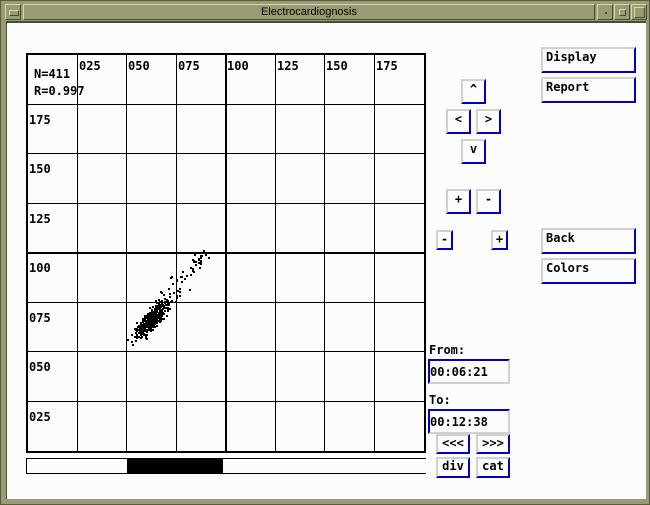 This screenshot has width=650, height=505. What do you see at coordinates (639, 12) in the screenshot?
I see `resize-icon` at bounding box center [639, 12].